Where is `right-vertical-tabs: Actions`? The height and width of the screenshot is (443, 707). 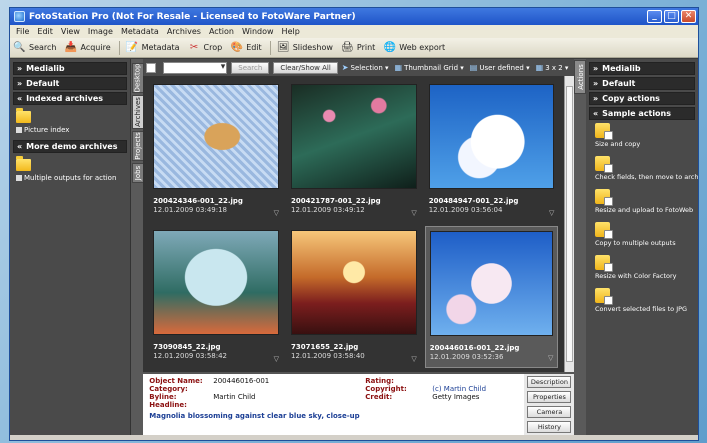 right-vertical-tabs: Actions is located at coordinates (580, 249).